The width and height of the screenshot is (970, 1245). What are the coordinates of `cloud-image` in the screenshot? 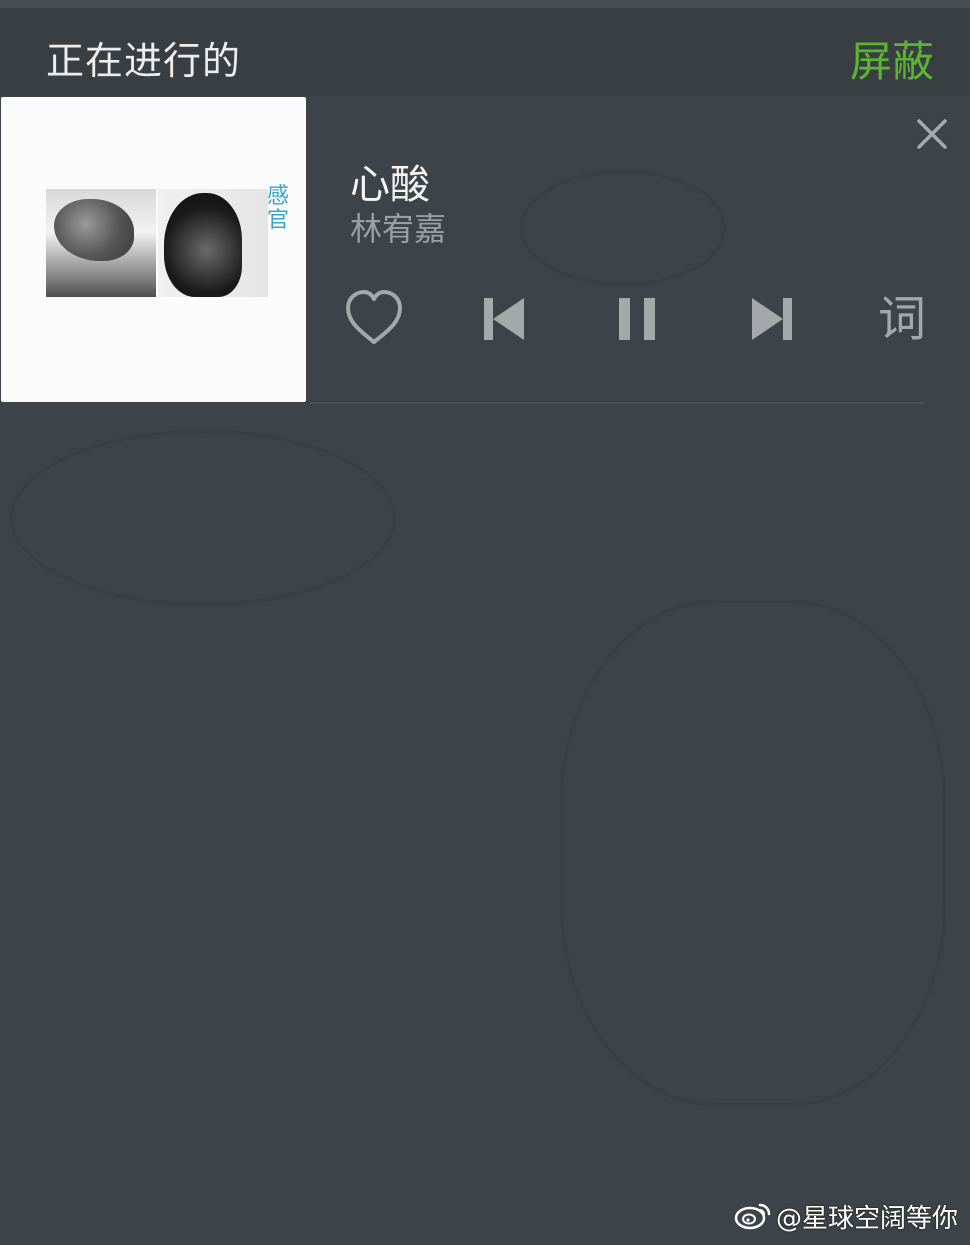 It's located at (94, 230).